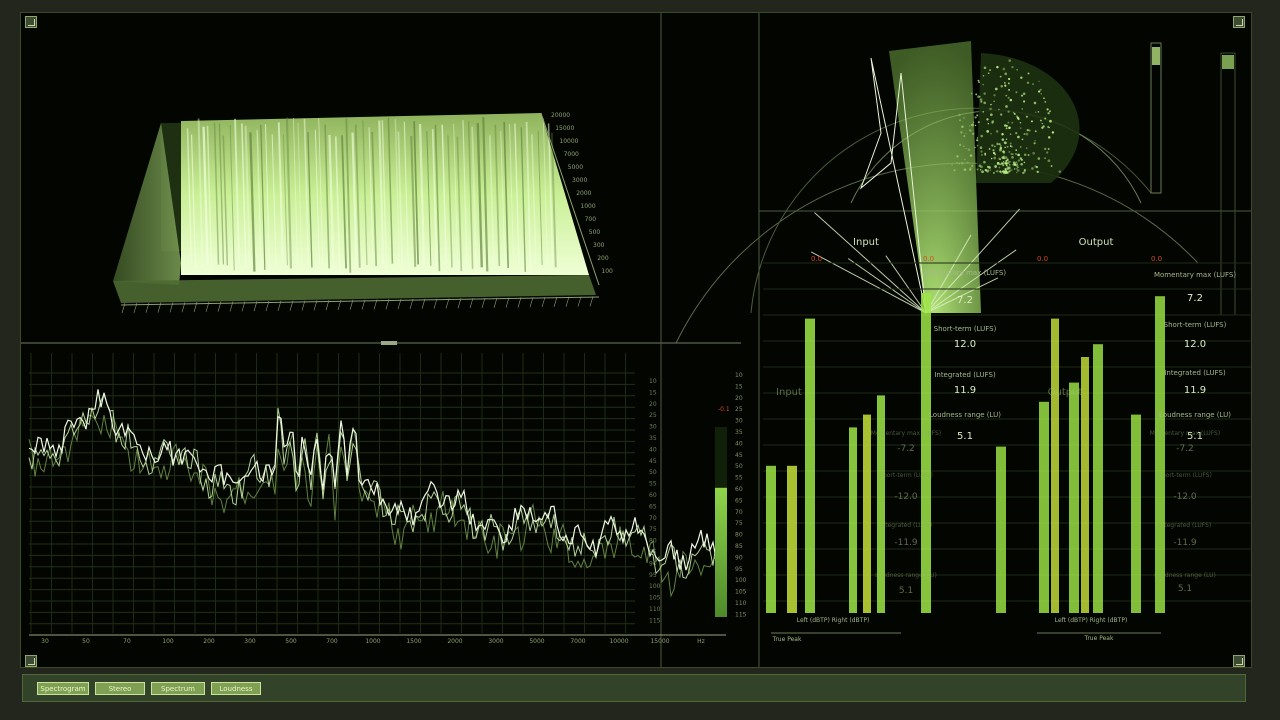 The width and height of the screenshot is (1280, 720). Describe the element at coordinates (965, 273) in the screenshot. I see `input-momentary-label: Momentary max (LUFS)` at that location.